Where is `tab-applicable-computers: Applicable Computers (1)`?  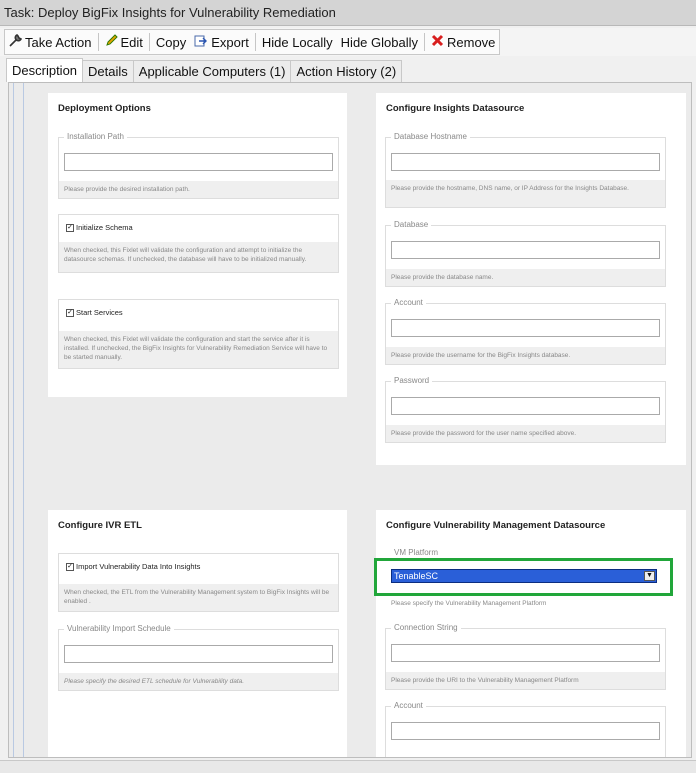
tab-applicable-computers: Applicable Computers (1) is located at coordinates (212, 71).